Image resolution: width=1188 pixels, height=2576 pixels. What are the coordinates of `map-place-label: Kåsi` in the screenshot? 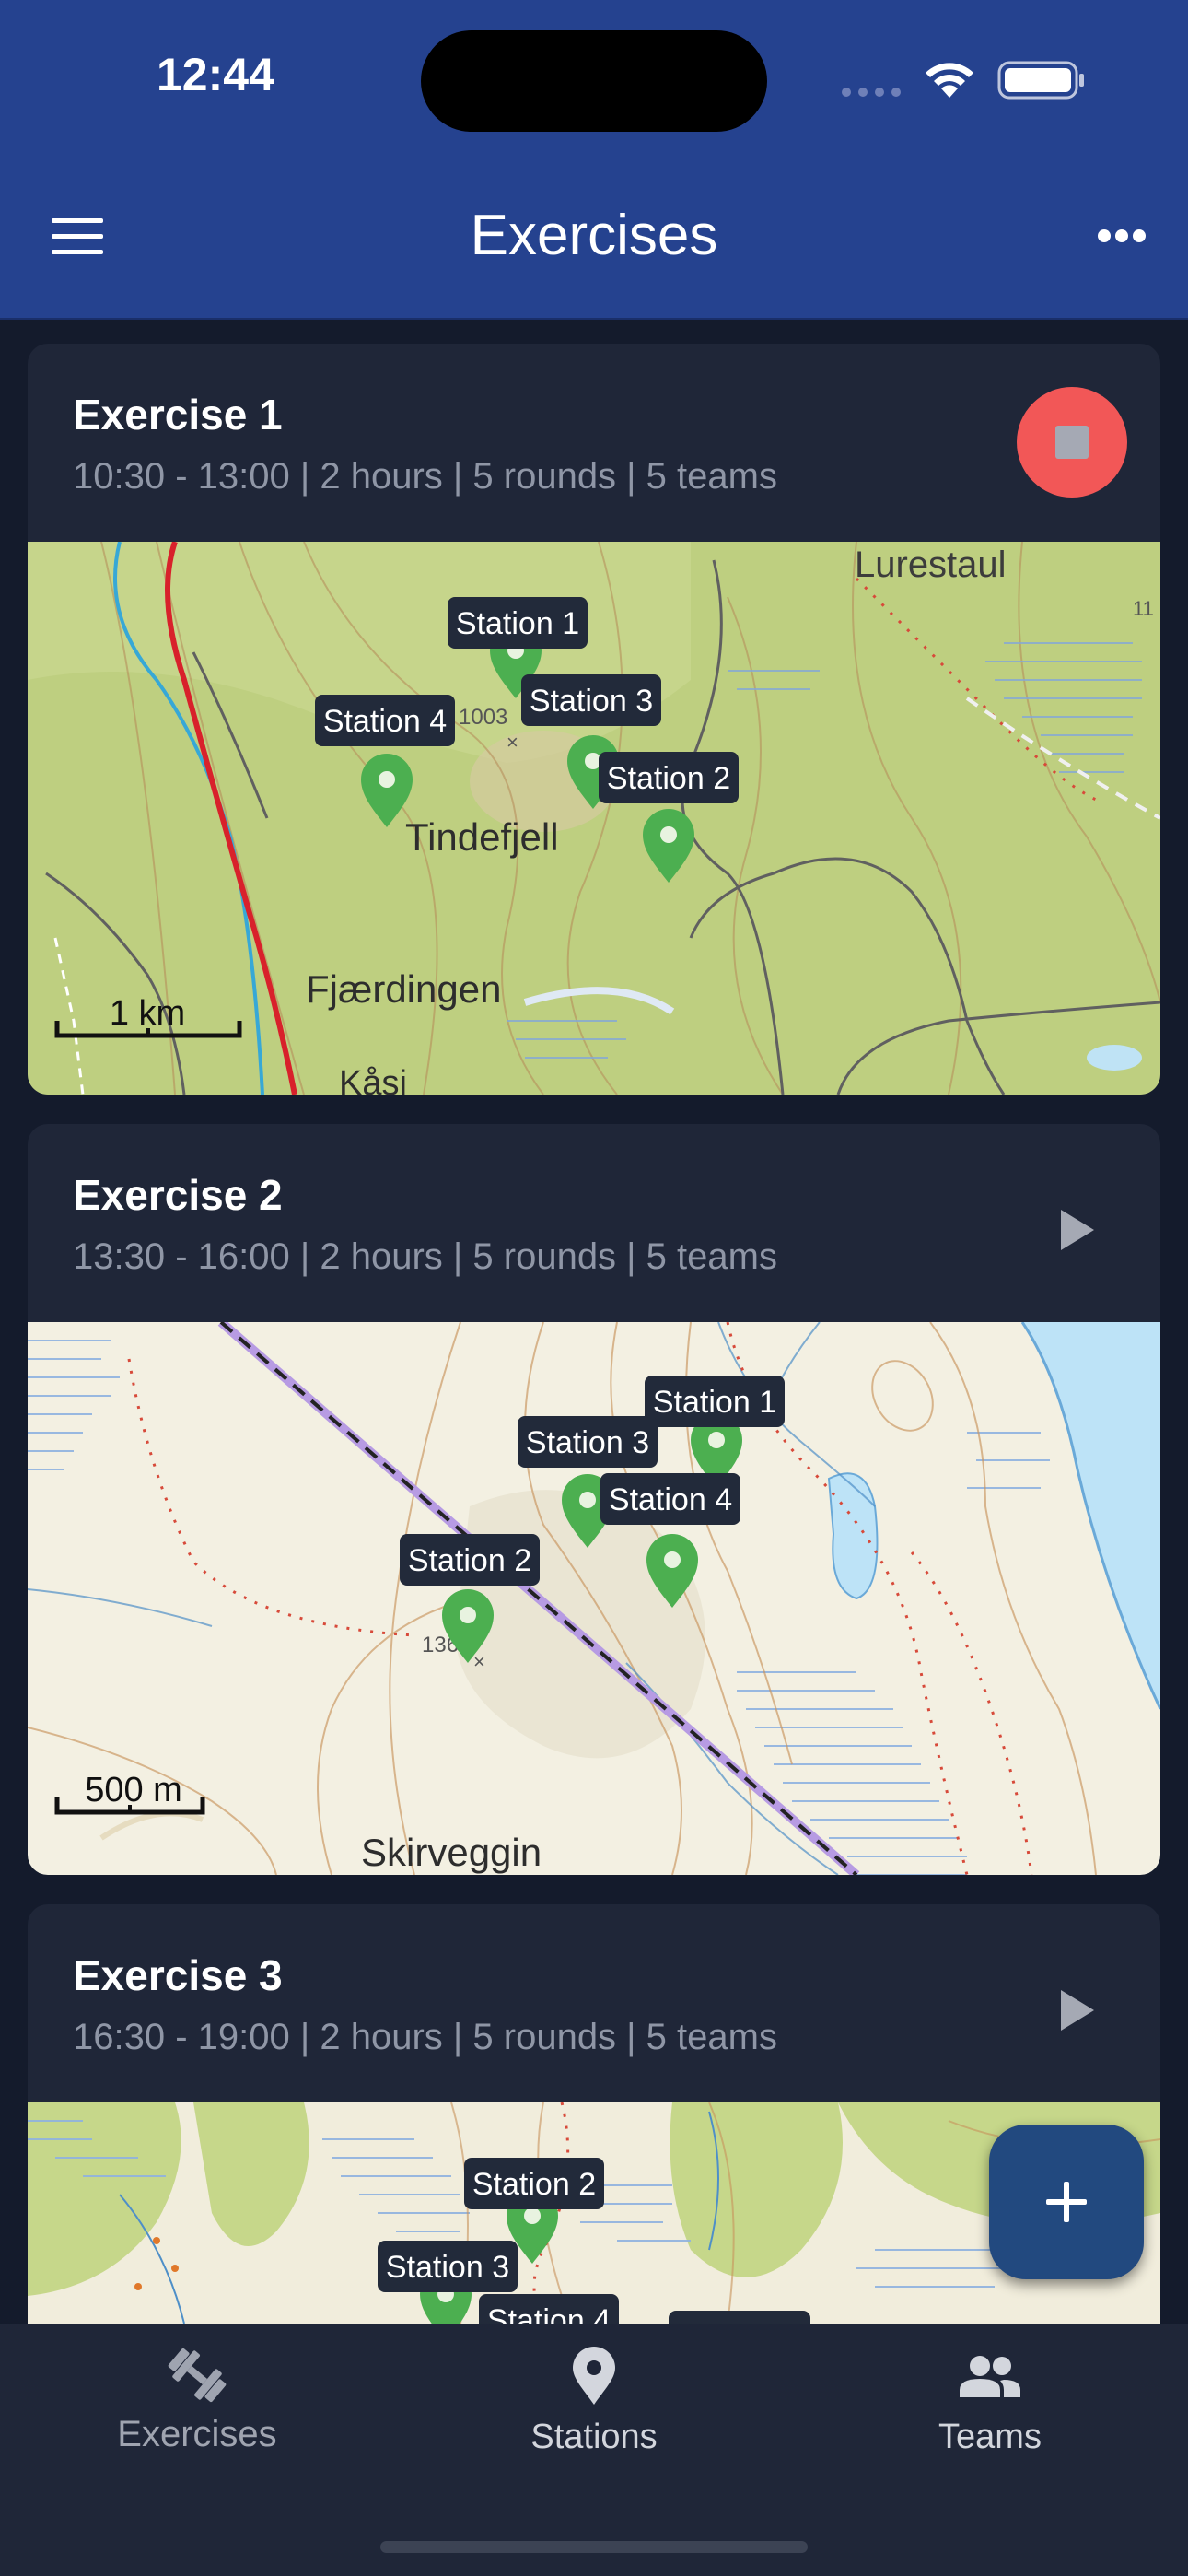 It's located at (373, 1079).